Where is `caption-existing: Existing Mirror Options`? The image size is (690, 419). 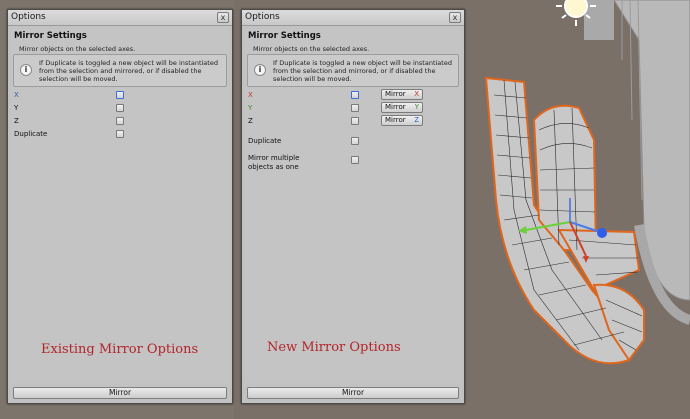 caption-existing: Existing Mirror Options is located at coordinates (120, 349).